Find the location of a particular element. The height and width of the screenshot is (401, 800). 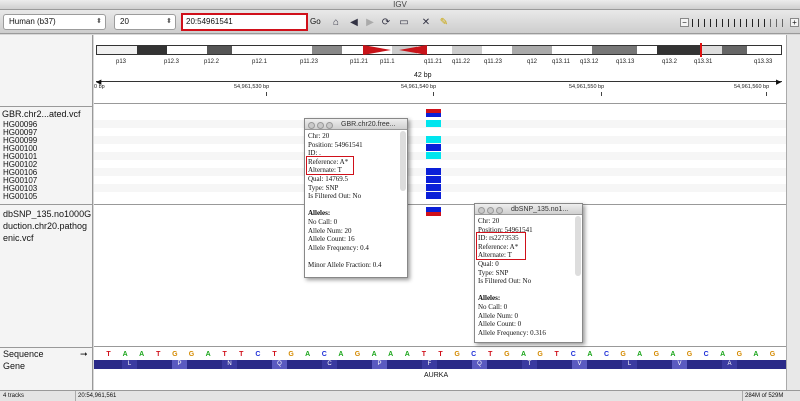

amino-acid: V is located at coordinates (679, 364).